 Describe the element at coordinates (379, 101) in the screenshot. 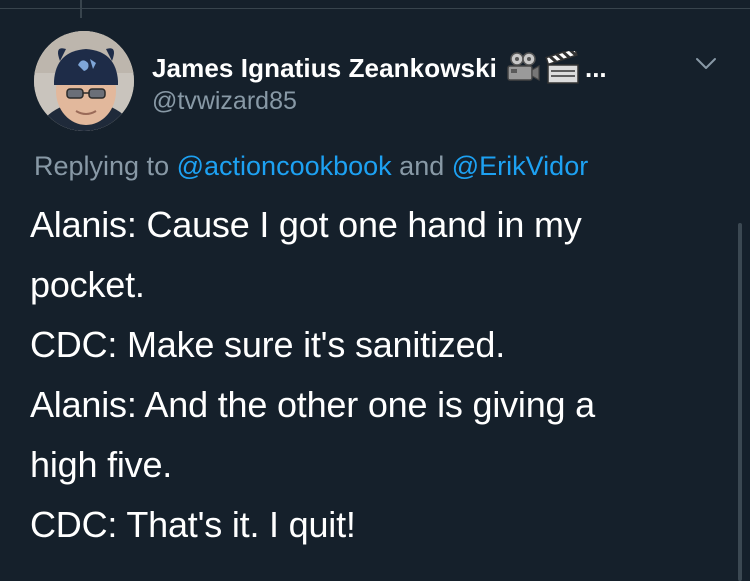

I see `user-handle: @tvwizard85` at that location.